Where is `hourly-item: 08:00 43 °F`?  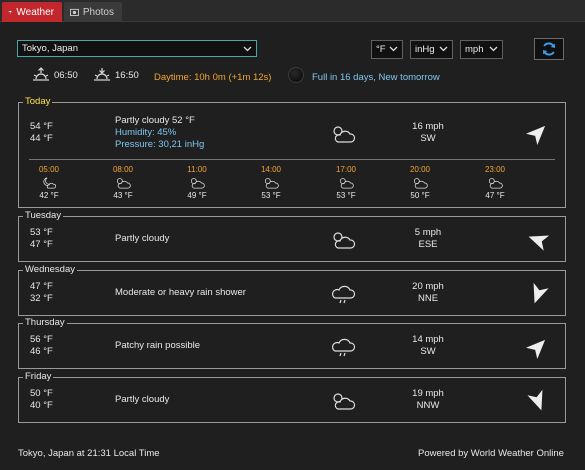 hourly-item: 08:00 43 °F is located at coordinates (123, 182).